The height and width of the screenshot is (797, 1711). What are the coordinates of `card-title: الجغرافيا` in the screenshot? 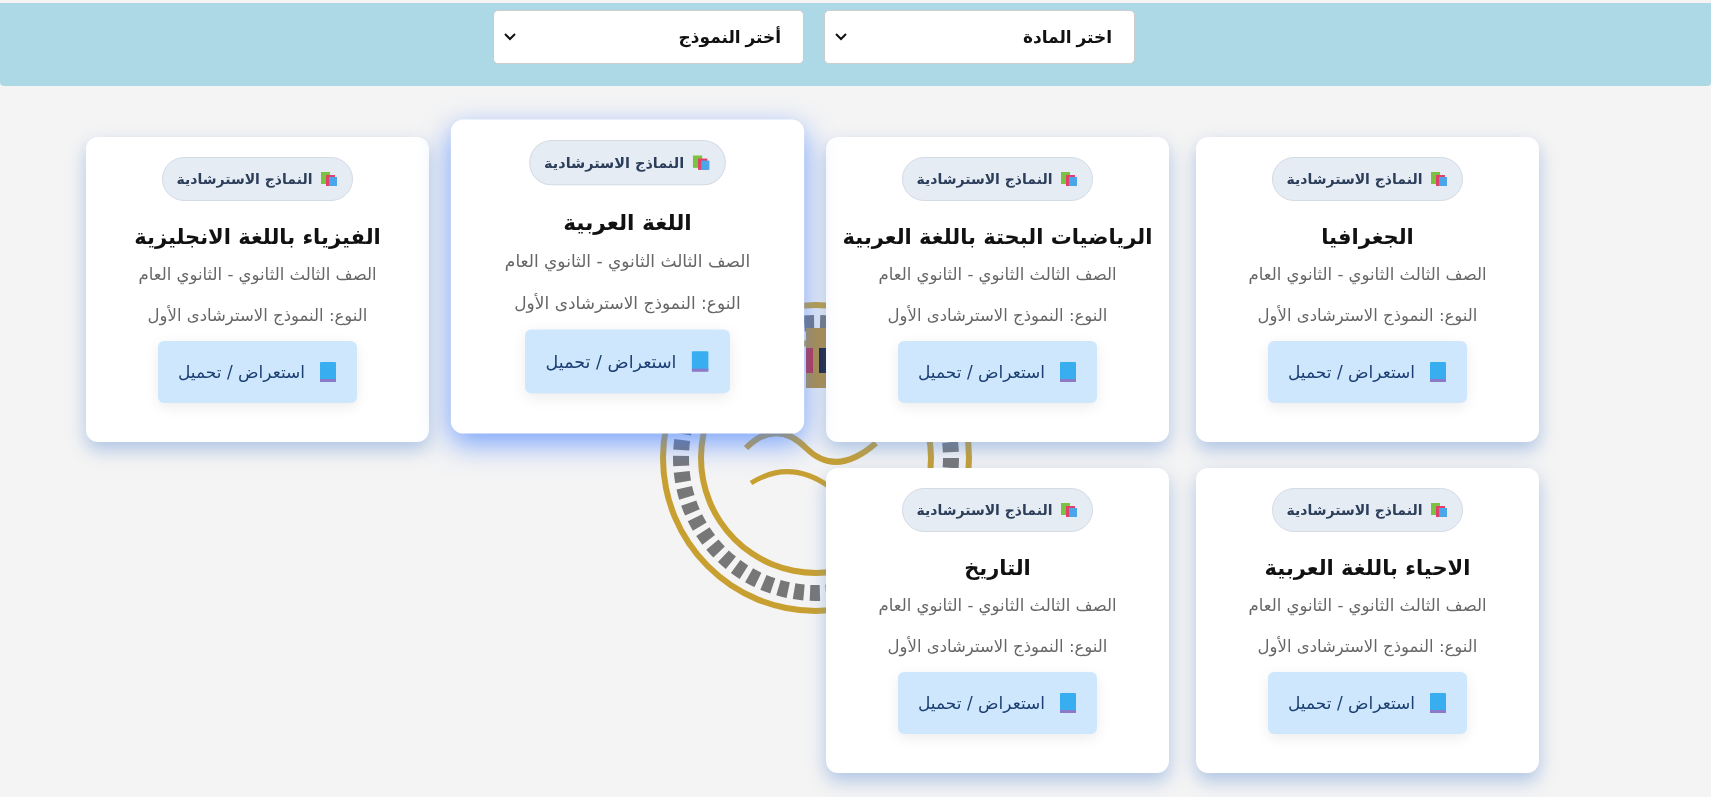 It's located at (1367, 237).